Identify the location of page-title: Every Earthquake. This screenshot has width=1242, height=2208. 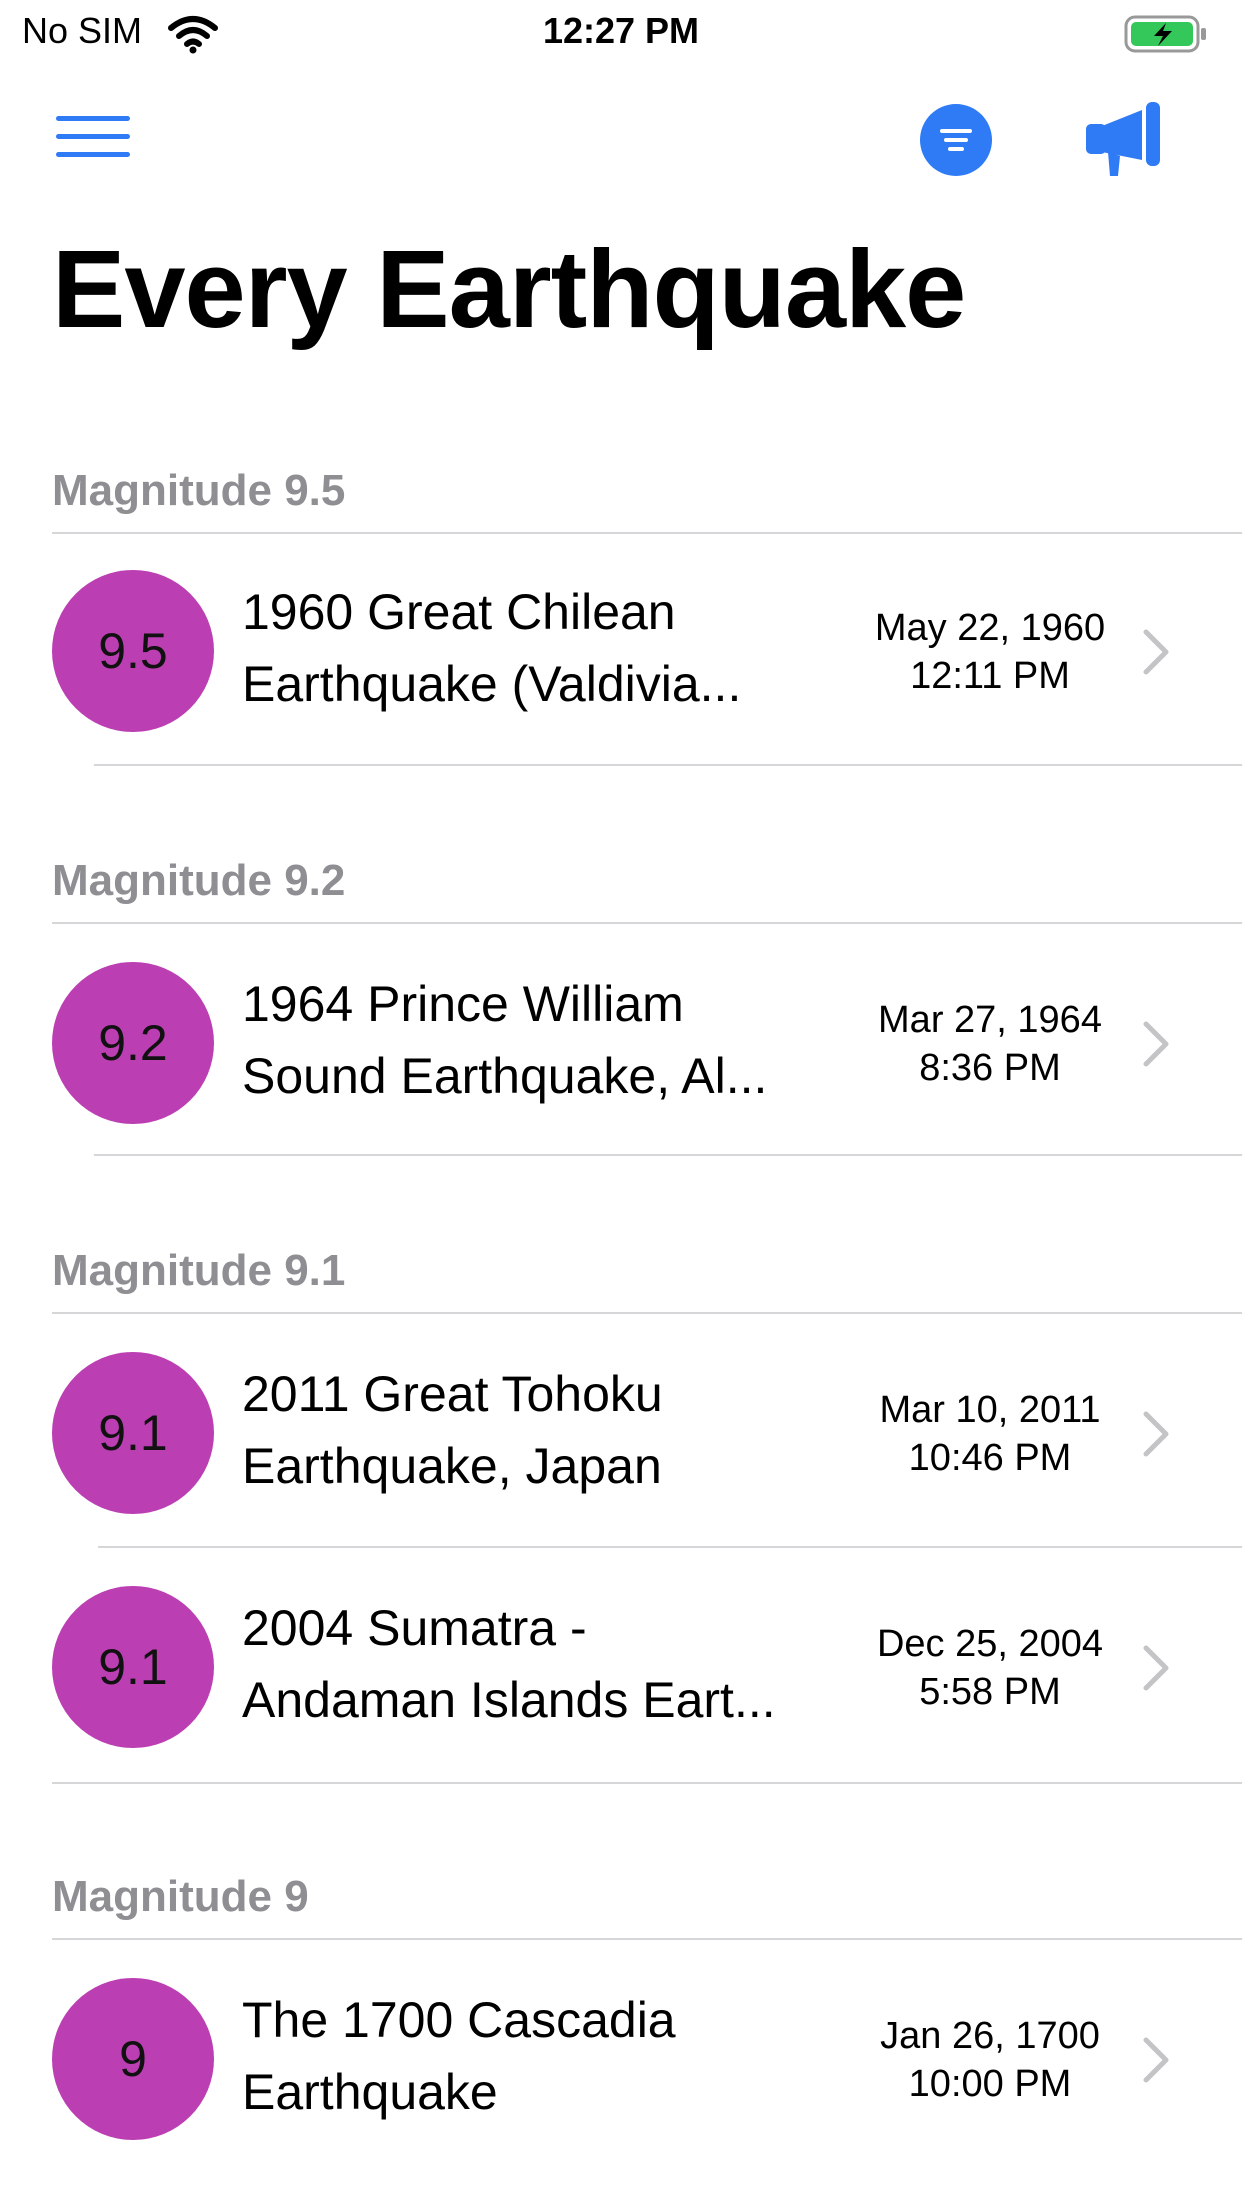
(509, 289).